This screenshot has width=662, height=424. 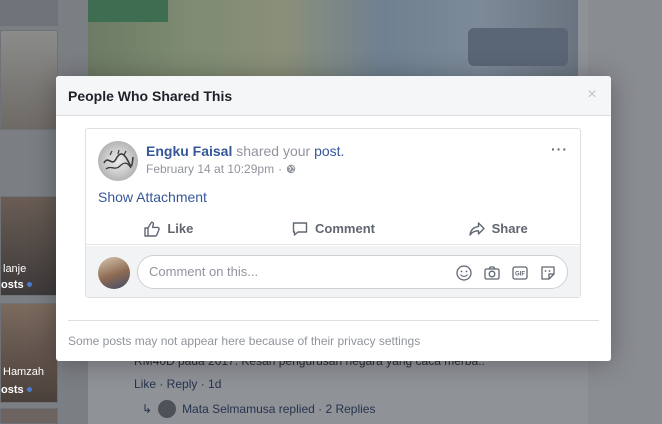 I want to click on post-headline: Engku Faisal shared your post., so click(x=245, y=151).